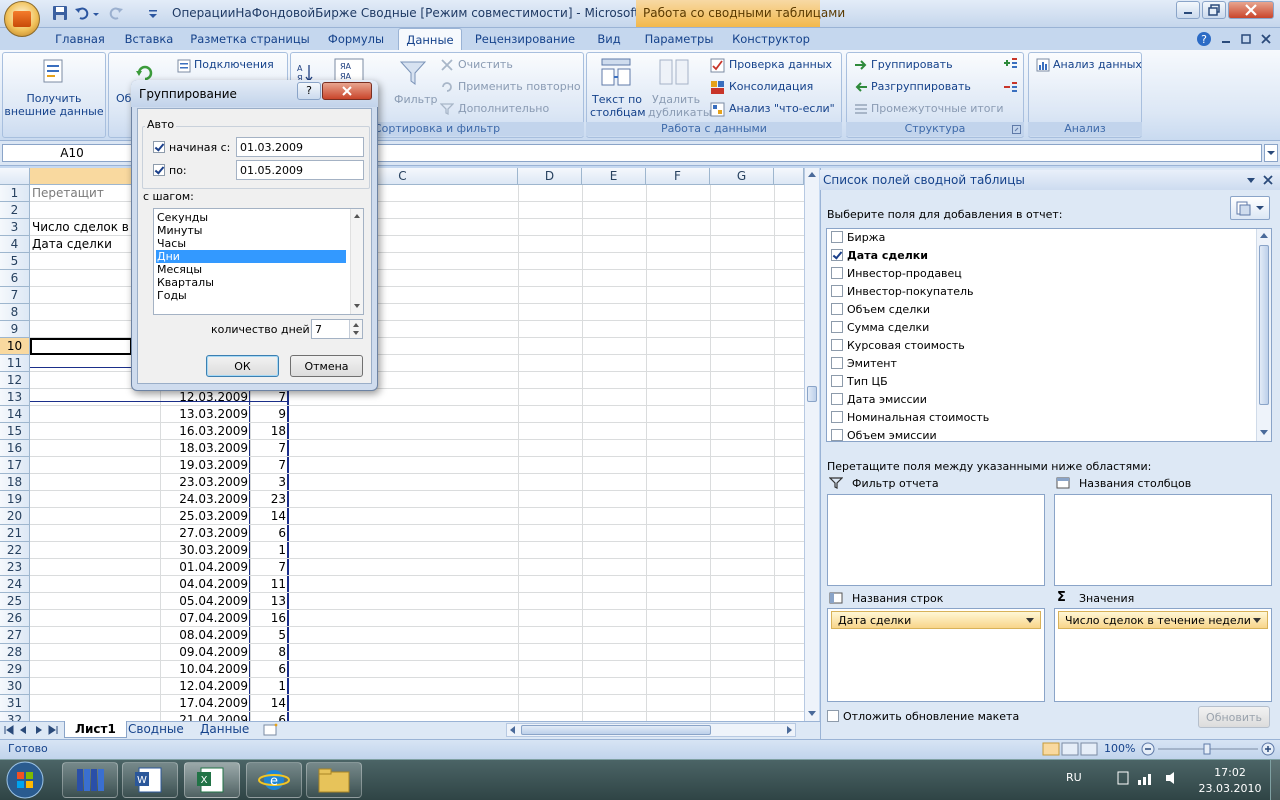  I want to click on field-item: Сумма сделки, so click(880, 330).